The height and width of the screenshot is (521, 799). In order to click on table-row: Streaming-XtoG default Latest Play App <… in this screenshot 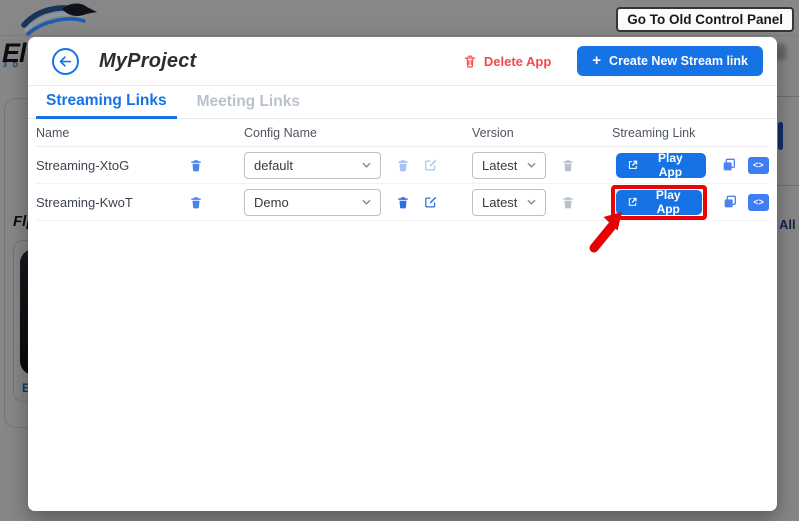, I will do `click(402, 165)`.